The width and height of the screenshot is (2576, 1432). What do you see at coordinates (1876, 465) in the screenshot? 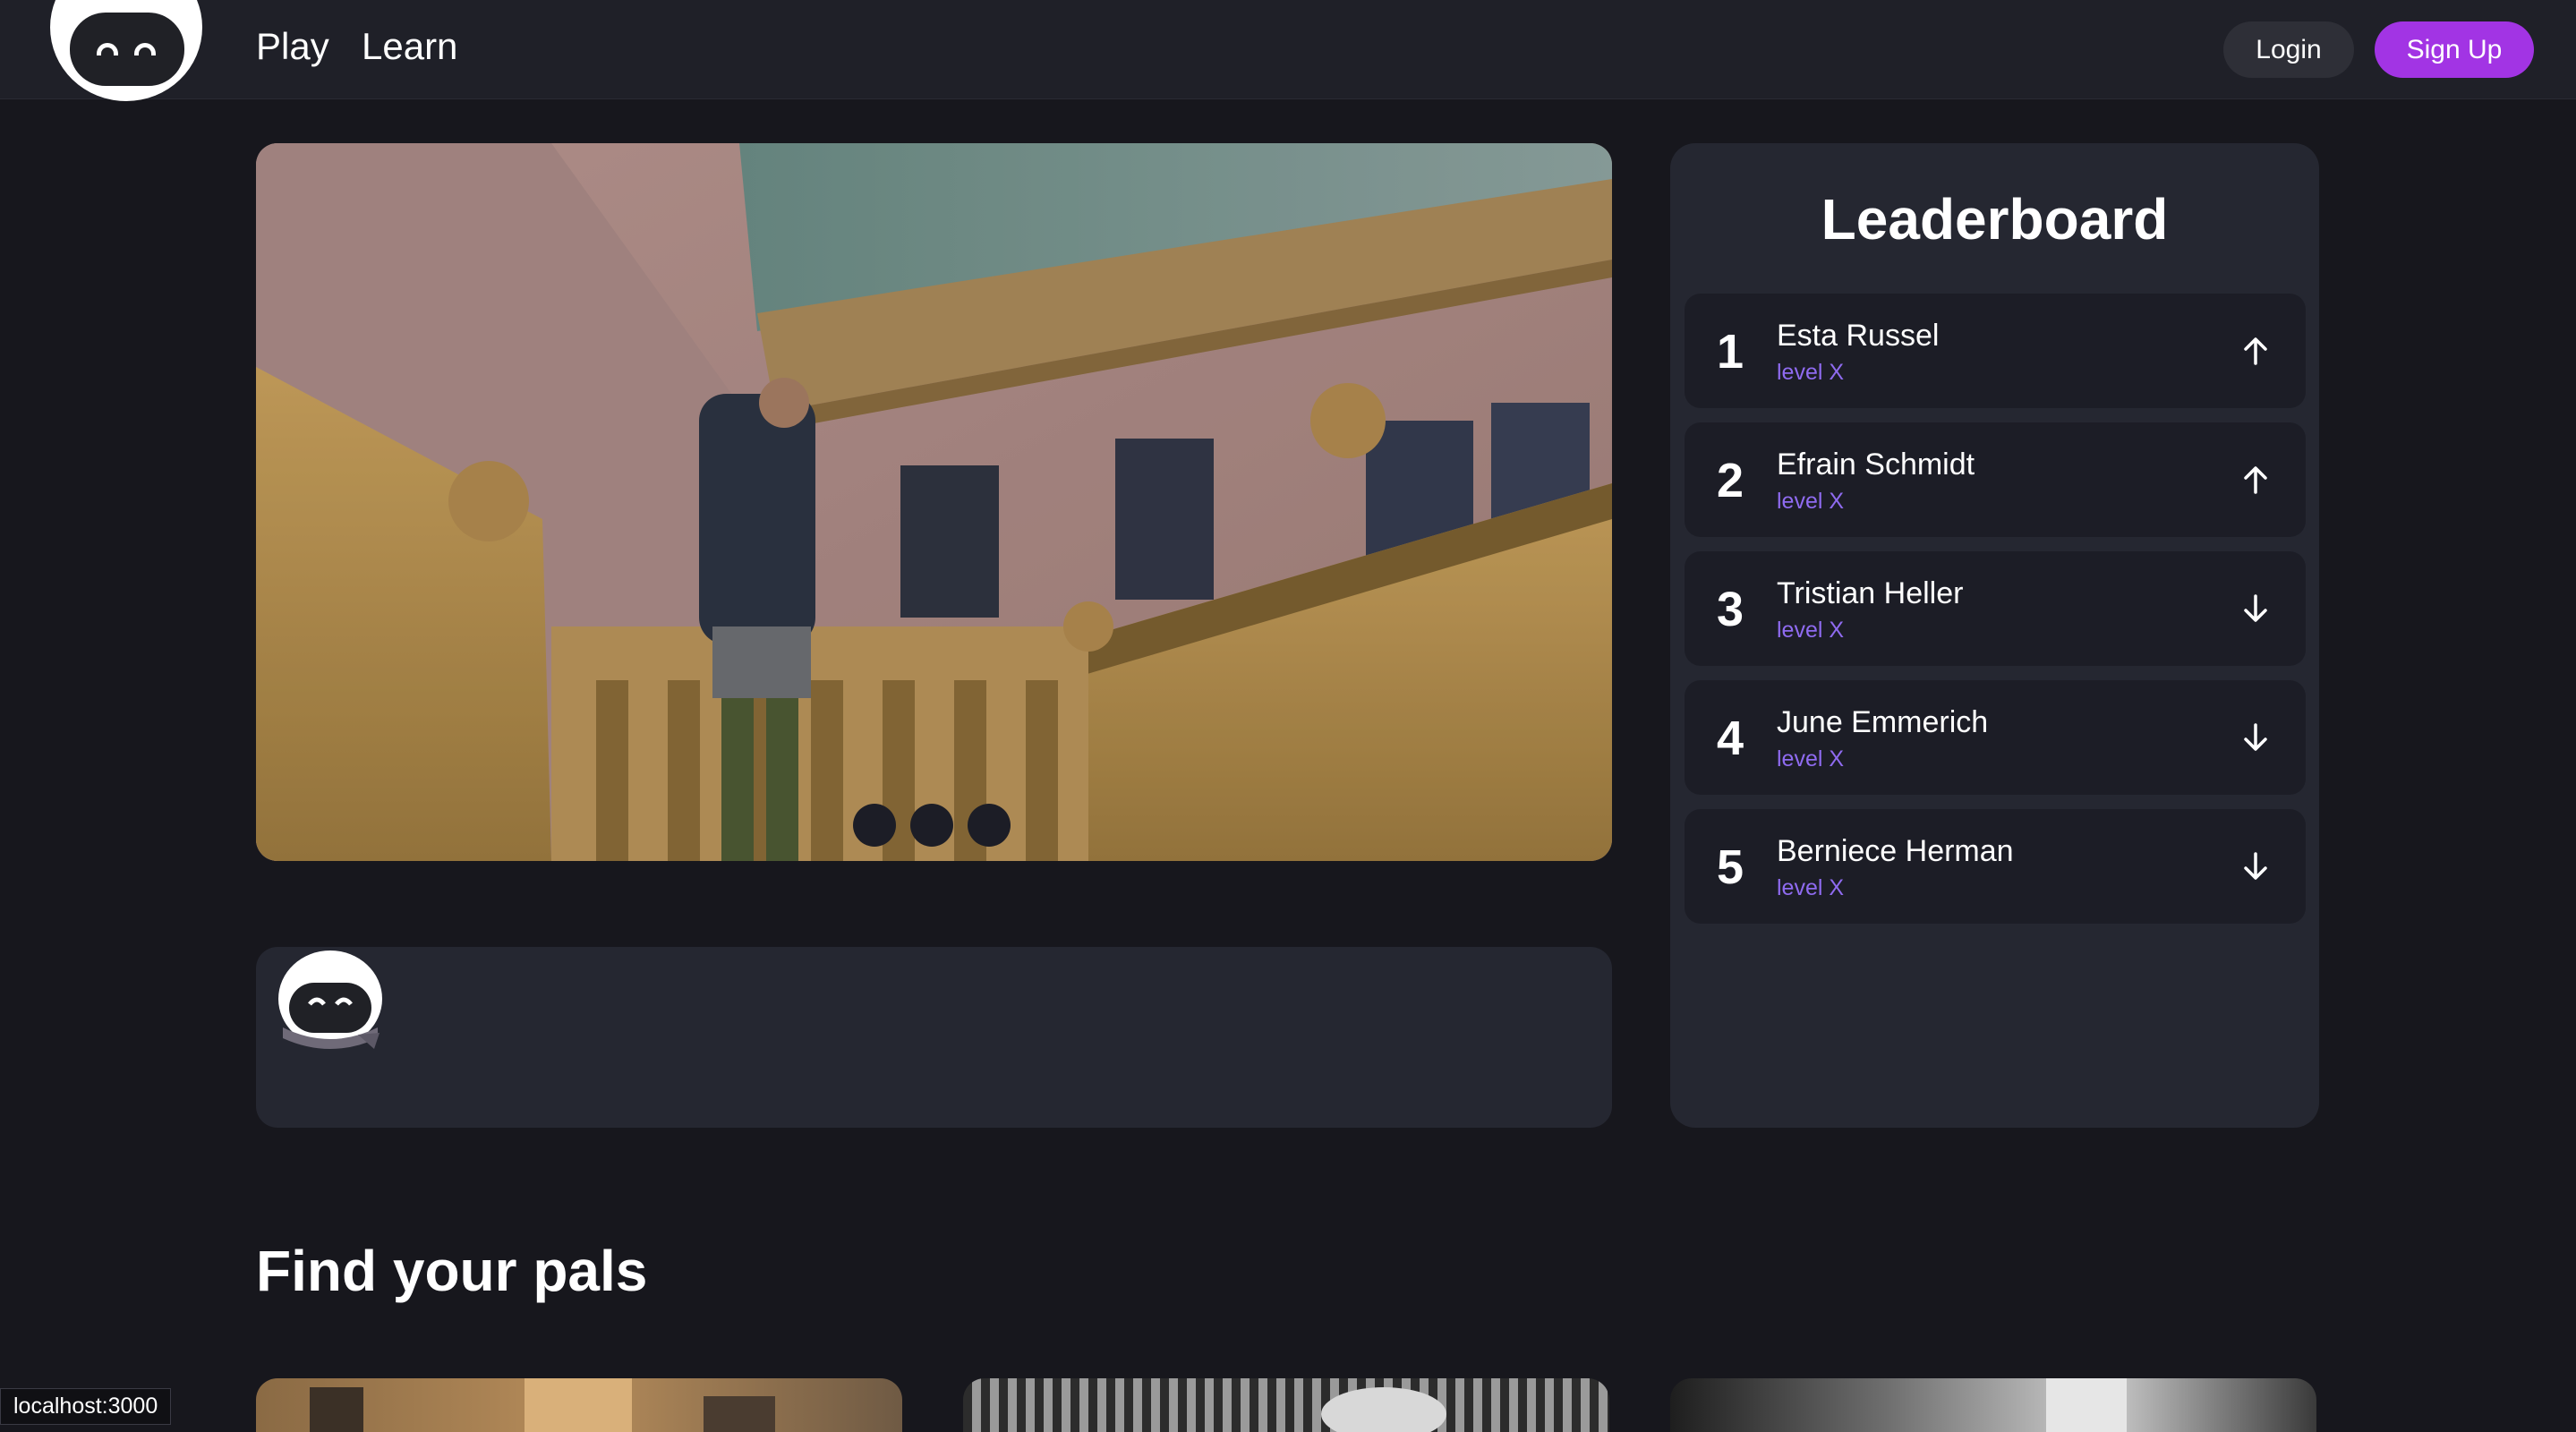
I see `player-name: Efrain Schmidt` at bounding box center [1876, 465].